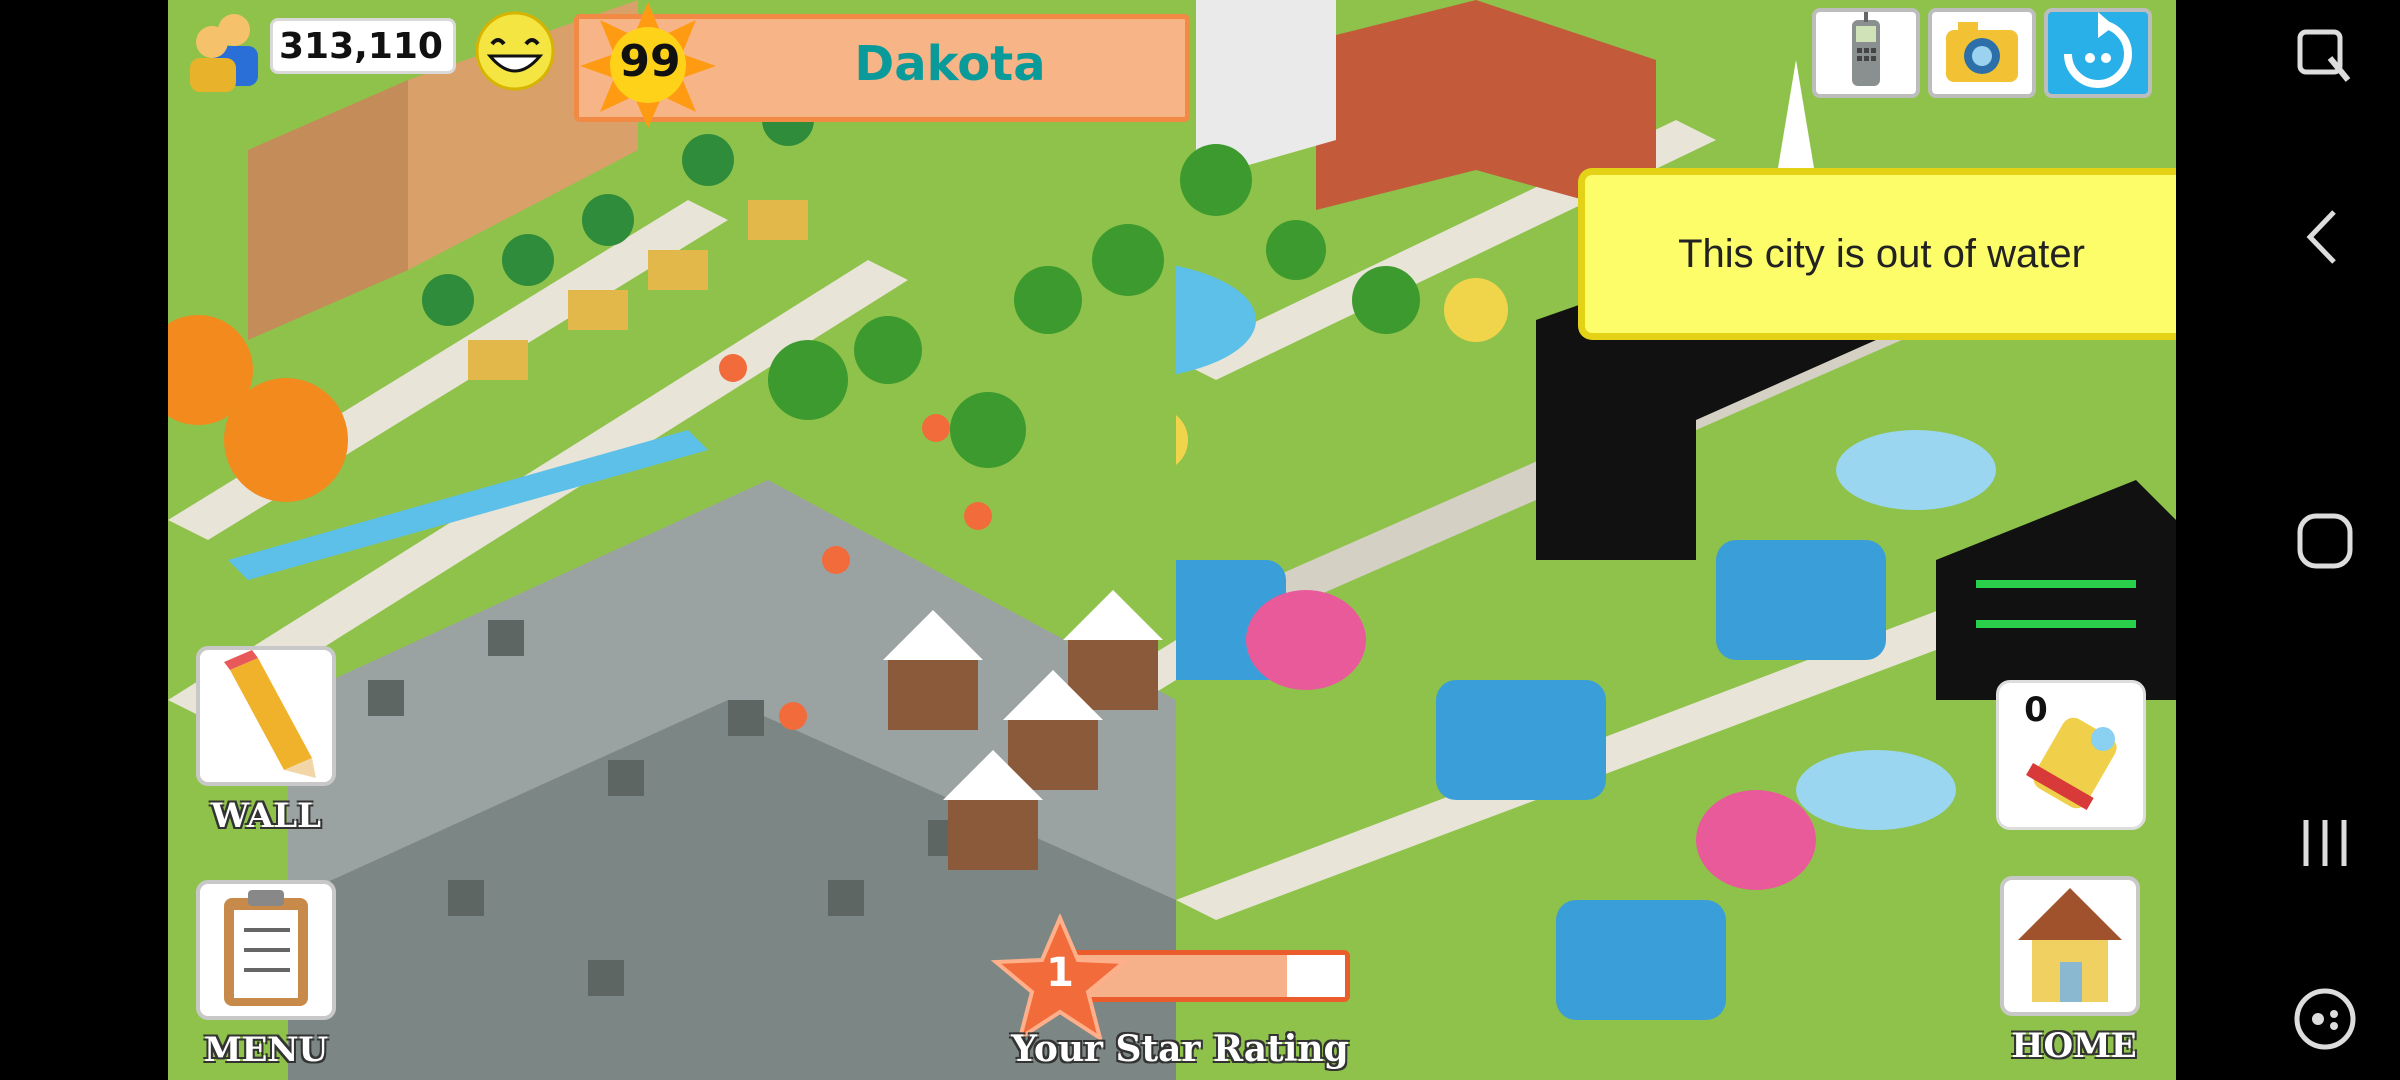 The width and height of the screenshot is (2400, 1080). I want to click on coins-counter: 313,110, so click(363, 46).